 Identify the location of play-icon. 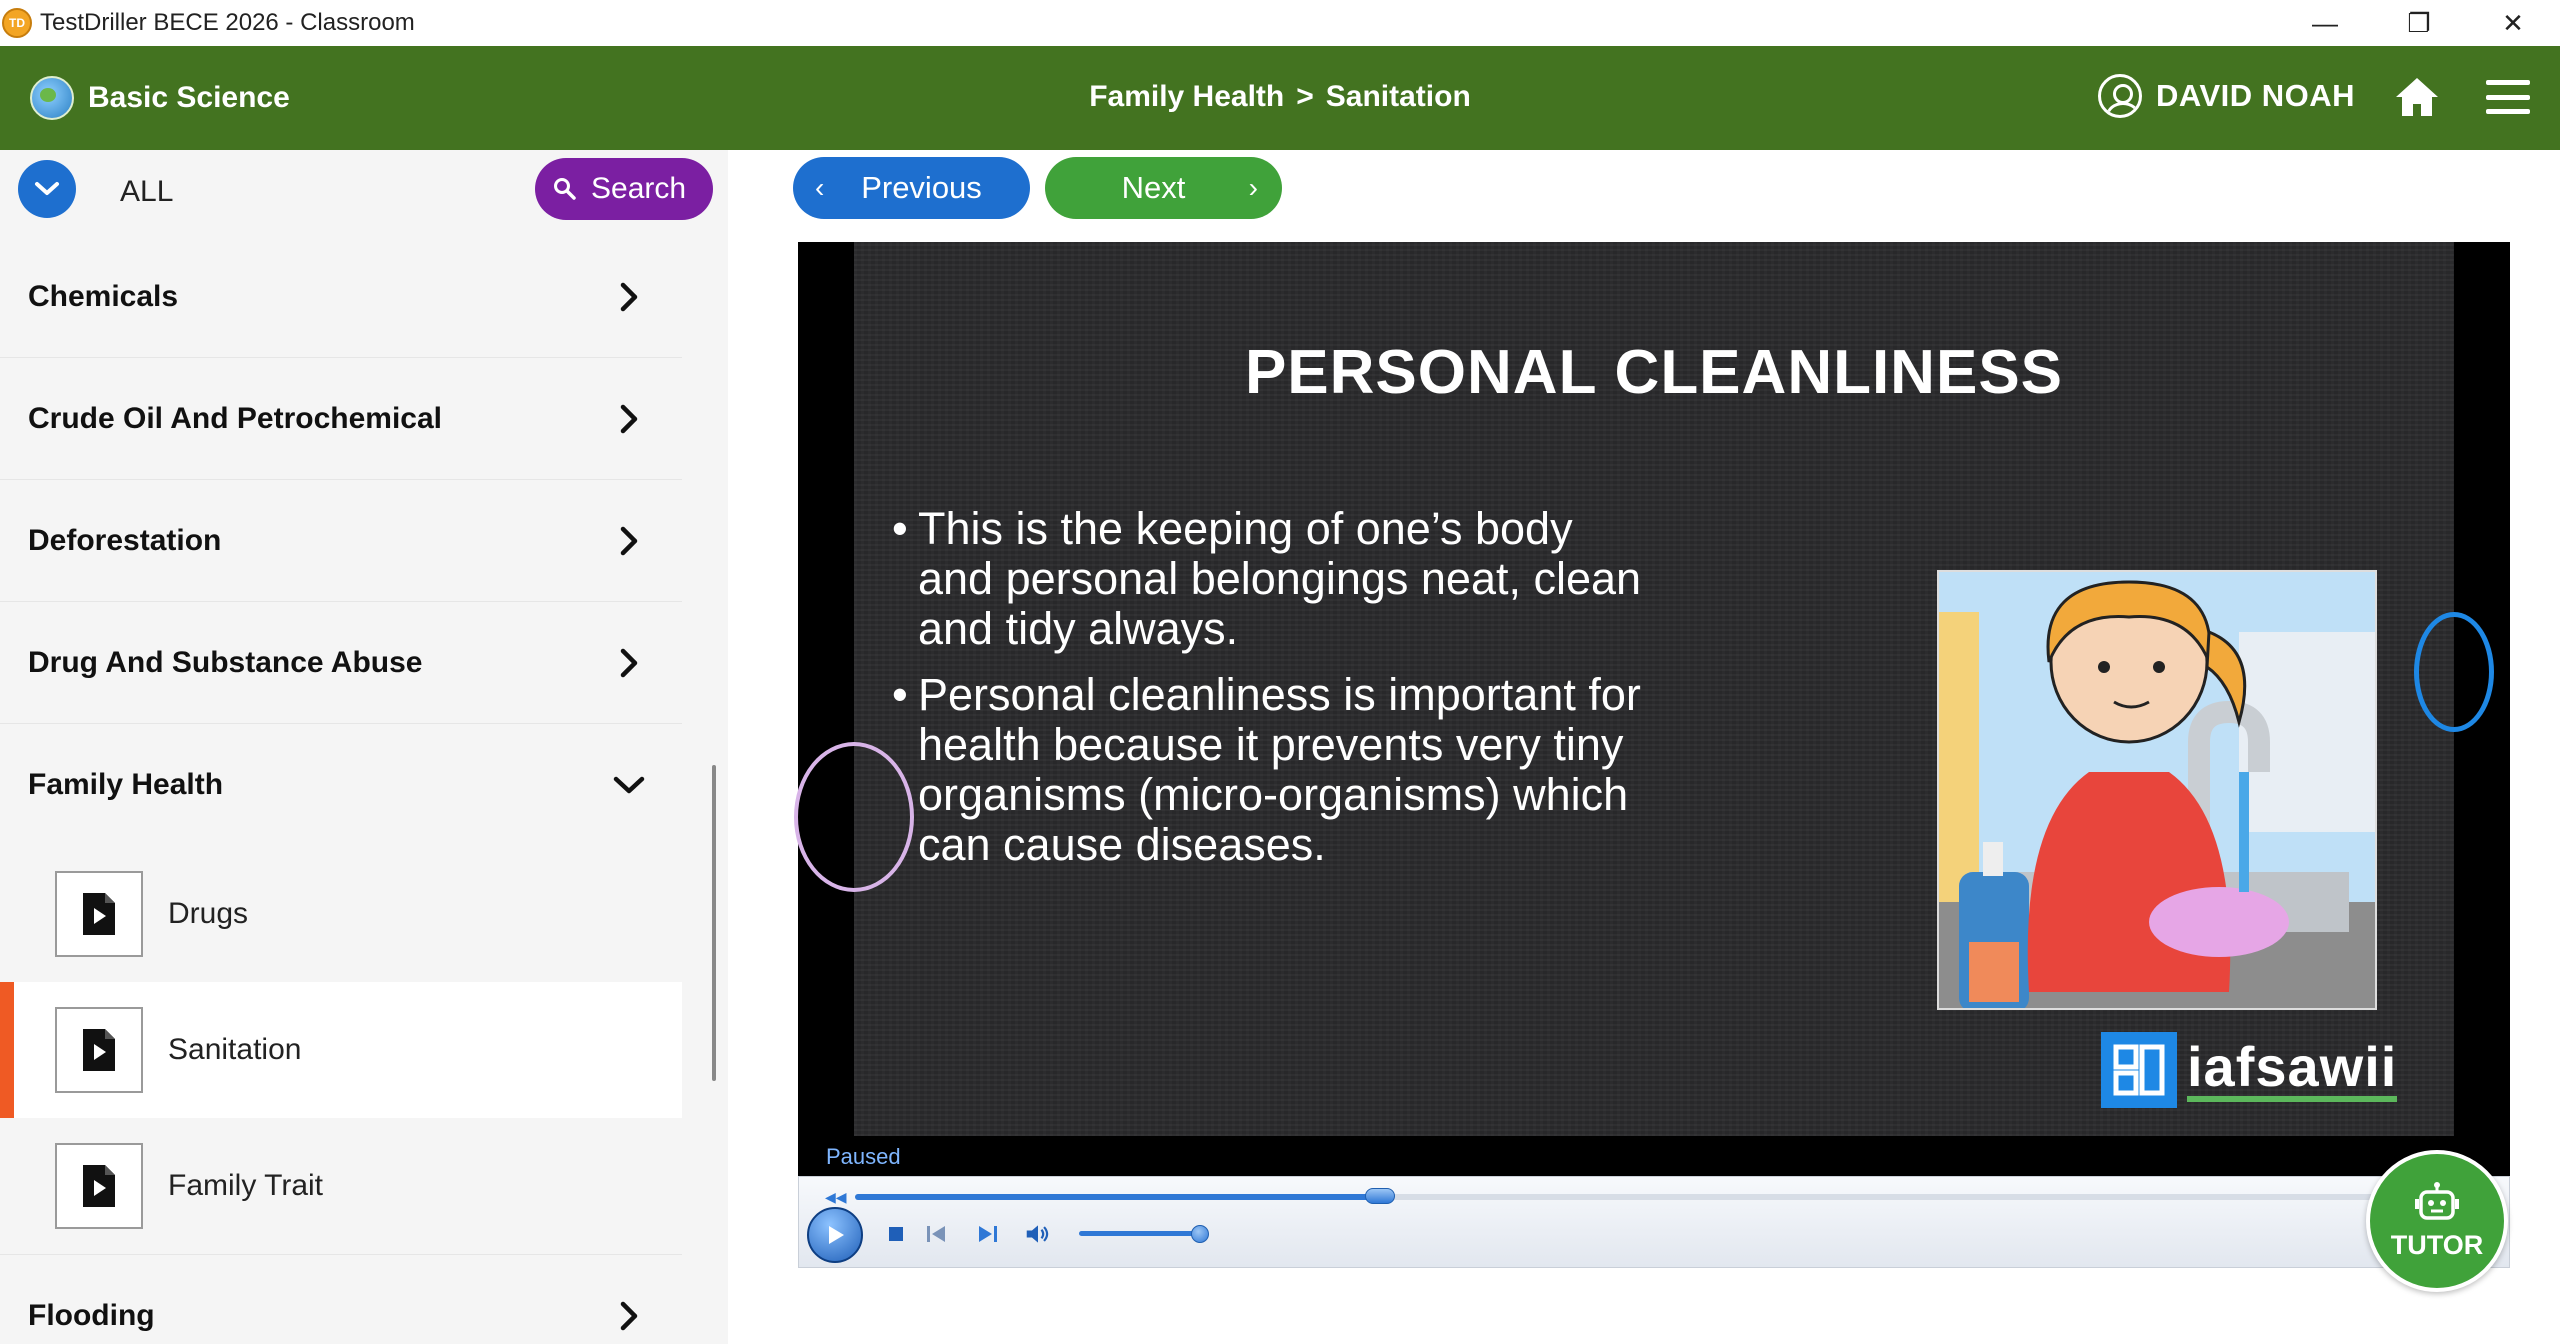
(836, 1235).